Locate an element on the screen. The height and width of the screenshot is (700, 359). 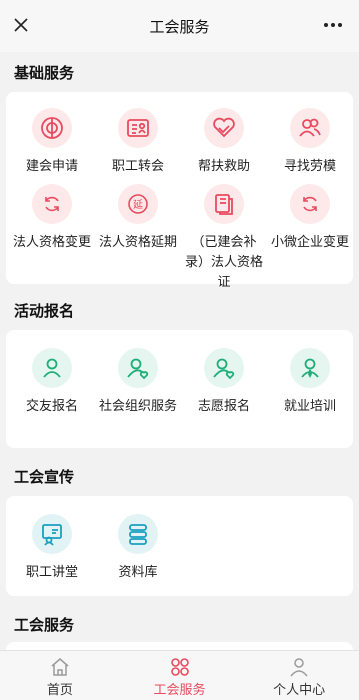
home-icon is located at coordinates (60, 667).